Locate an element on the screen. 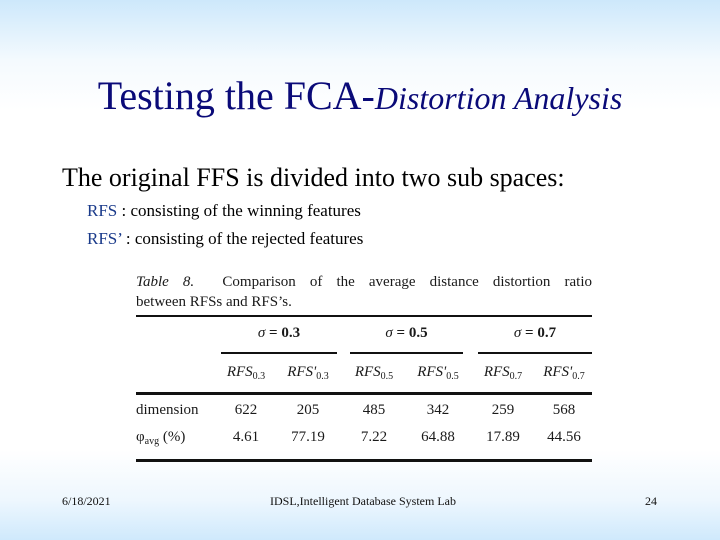 This screenshot has width=720, height=540. bullet-key: RFS is located at coordinates (102, 210).